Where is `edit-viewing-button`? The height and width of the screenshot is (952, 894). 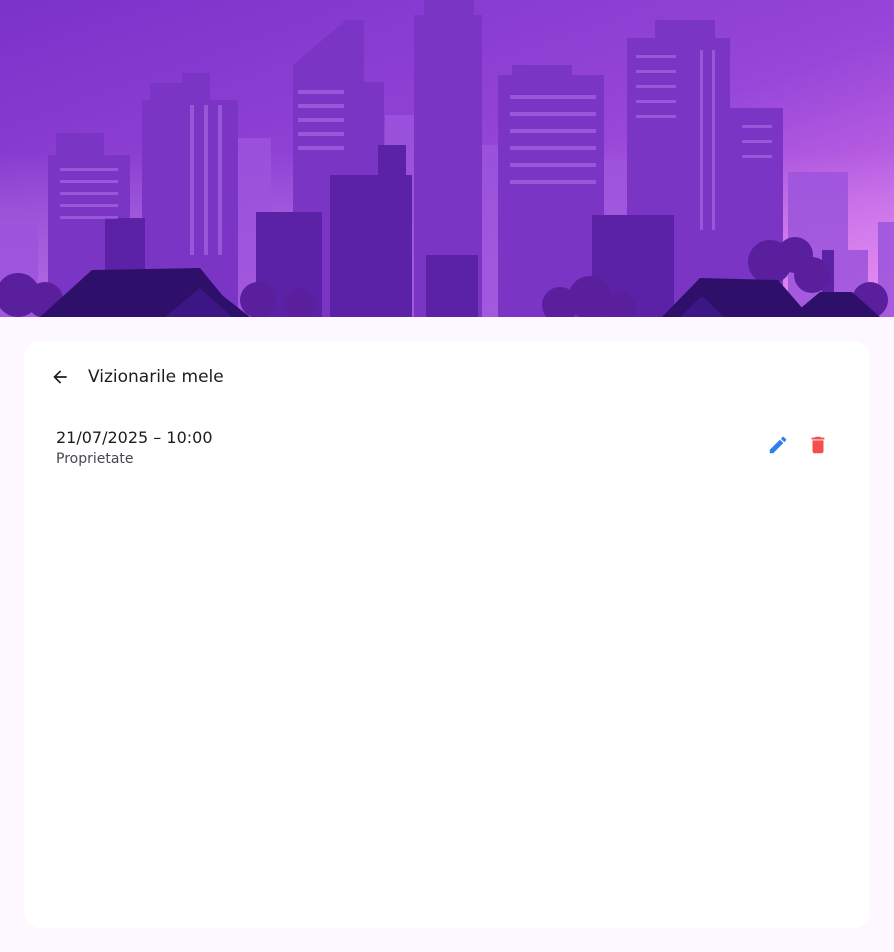 edit-viewing-button is located at coordinates (778, 445).